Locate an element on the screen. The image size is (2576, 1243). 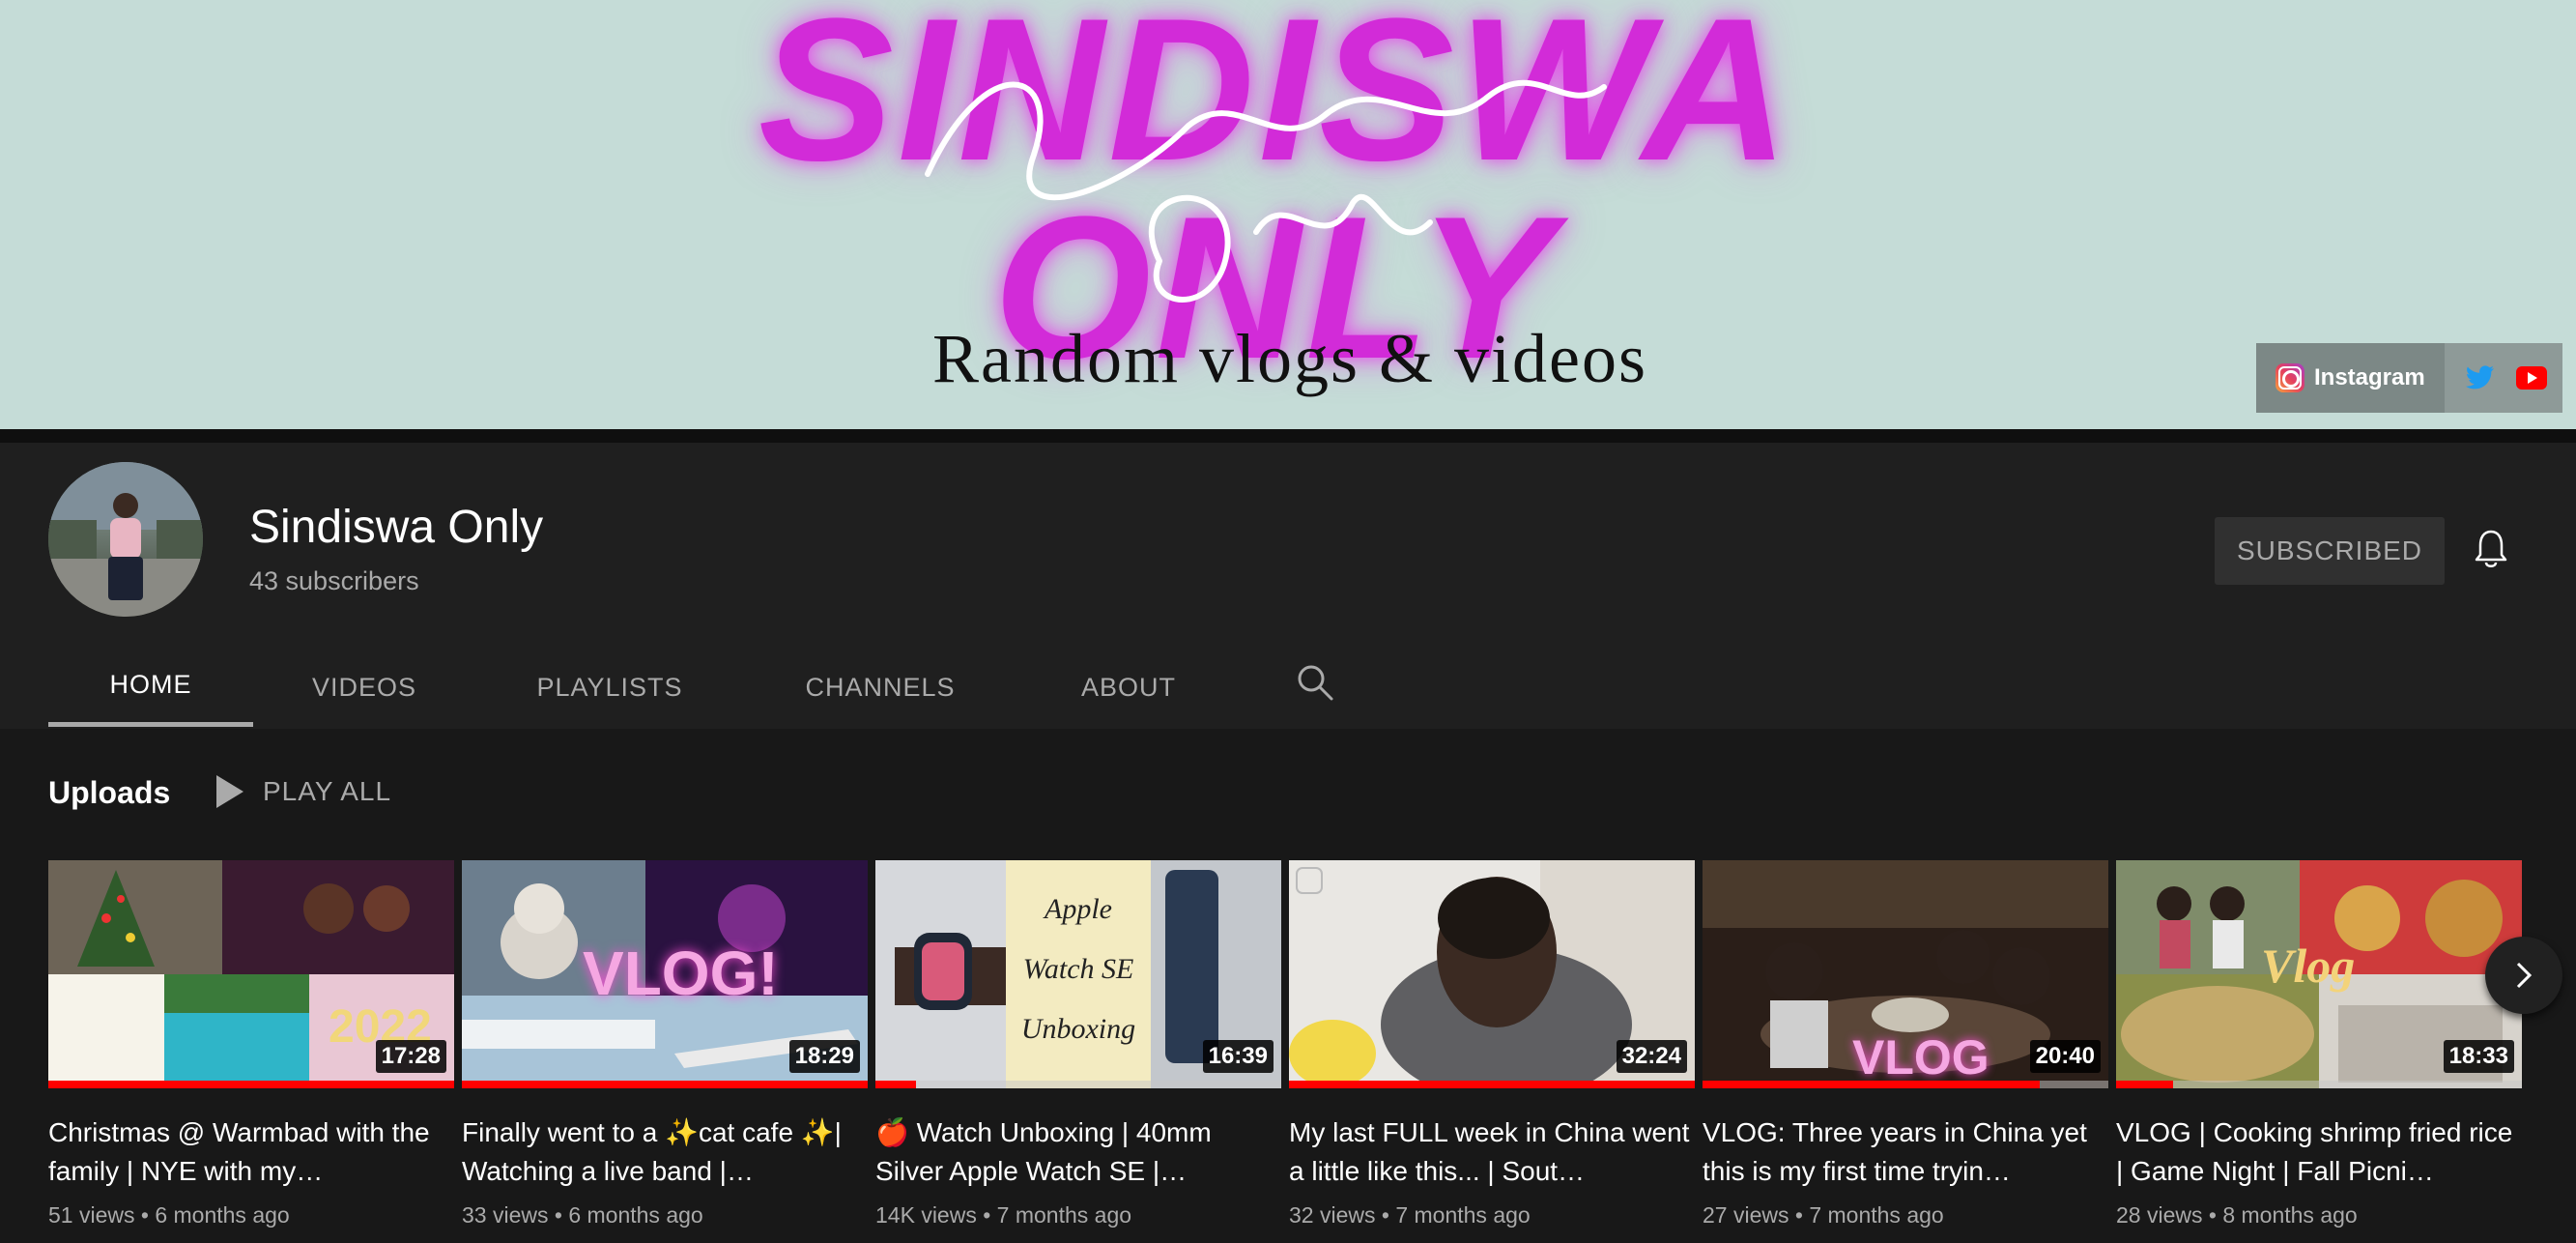
youtube-link is located at coordinates (2531, 378).